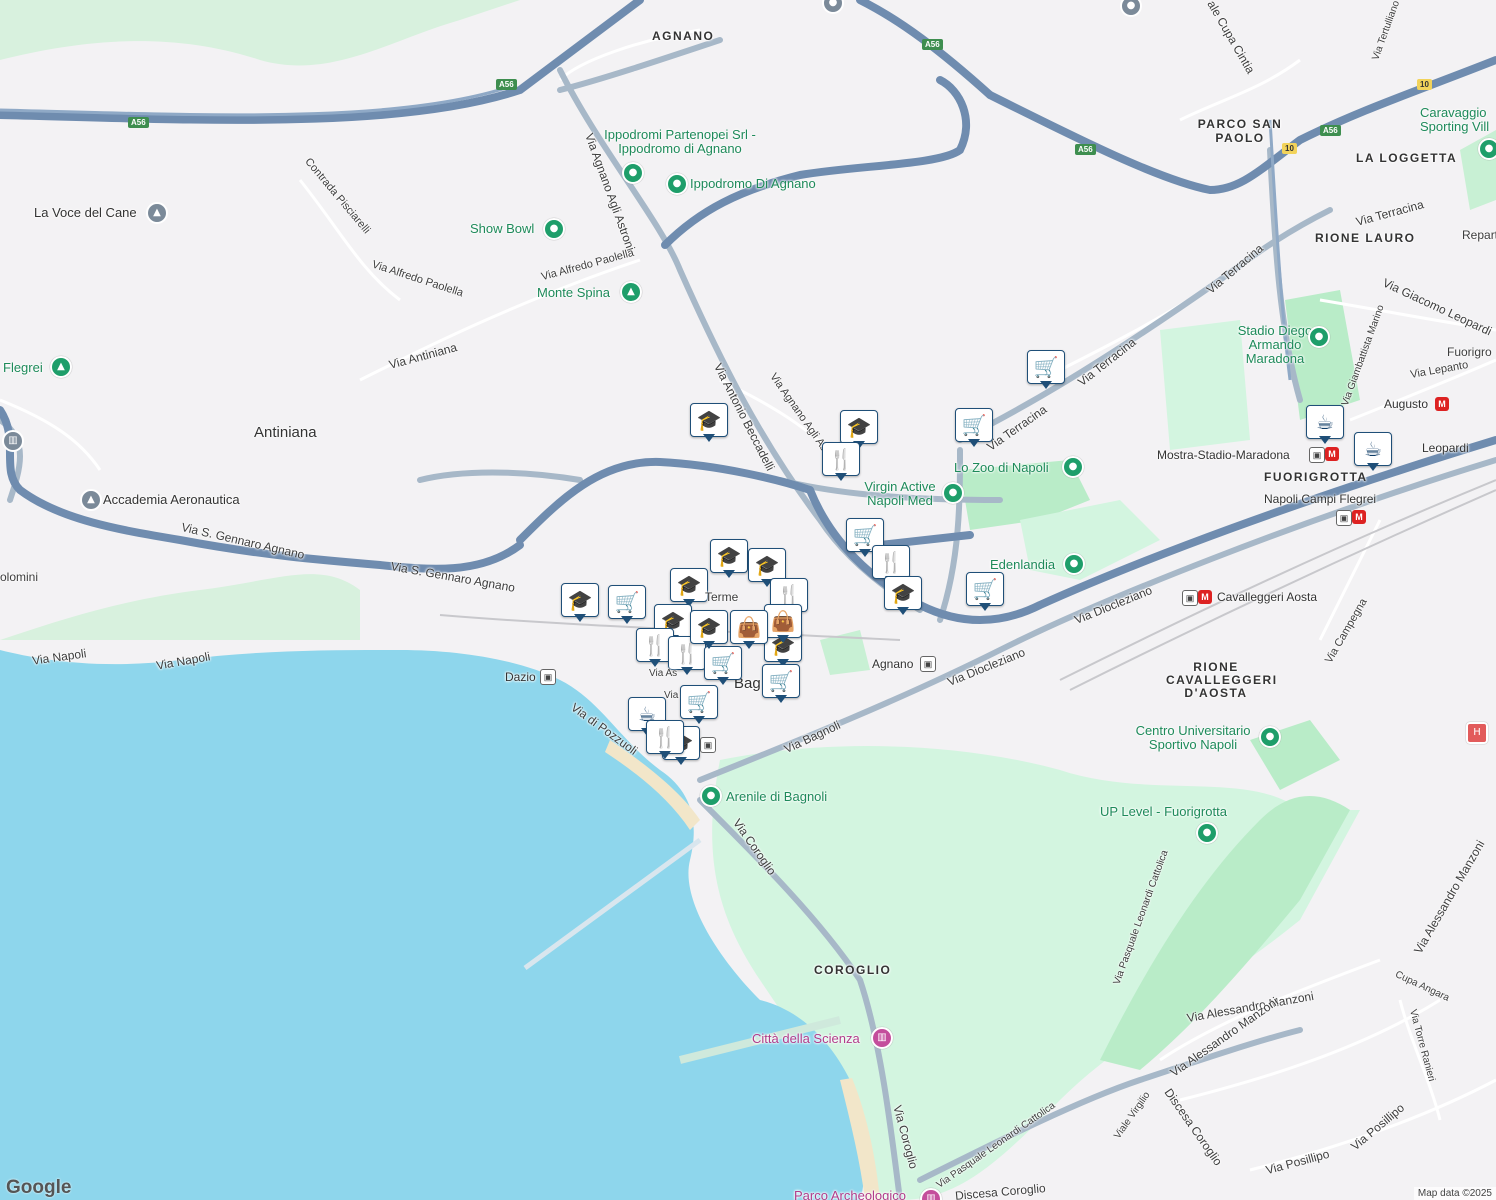  Describe the element at coordinates (806, 1038) in the screenshot. I see `poi-label: Città della Scienza` at that location.